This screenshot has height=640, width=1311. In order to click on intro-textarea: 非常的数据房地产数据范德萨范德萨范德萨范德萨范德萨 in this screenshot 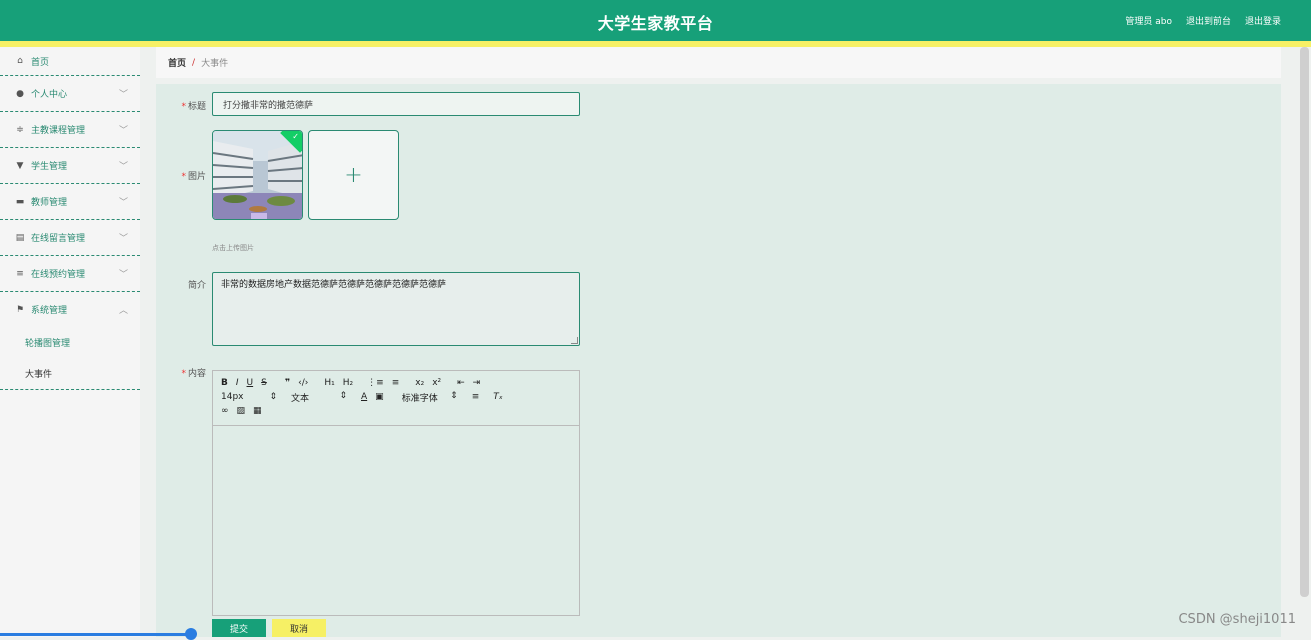, I will do `click(396, 309)`.